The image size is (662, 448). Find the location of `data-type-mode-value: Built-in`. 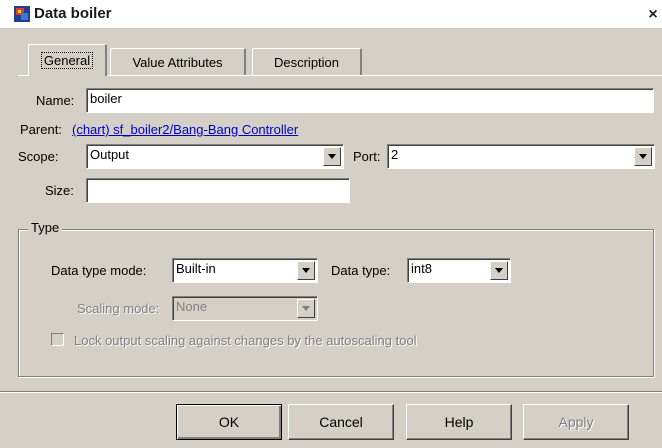

data-type-mode-value: Built-in is located at coordinates (196, 268).